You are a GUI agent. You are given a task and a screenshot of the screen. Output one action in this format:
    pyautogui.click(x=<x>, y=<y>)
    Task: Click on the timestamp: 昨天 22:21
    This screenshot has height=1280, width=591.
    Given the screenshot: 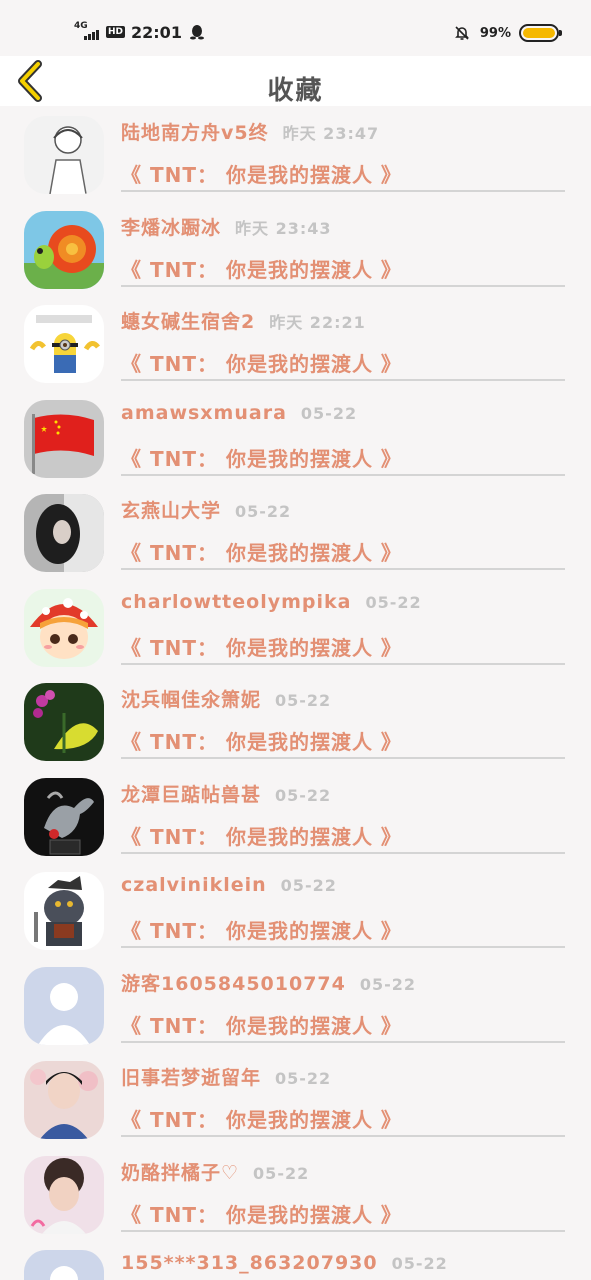 What is the action you would take?
    pyautogui.click(x=317, y=322)
    